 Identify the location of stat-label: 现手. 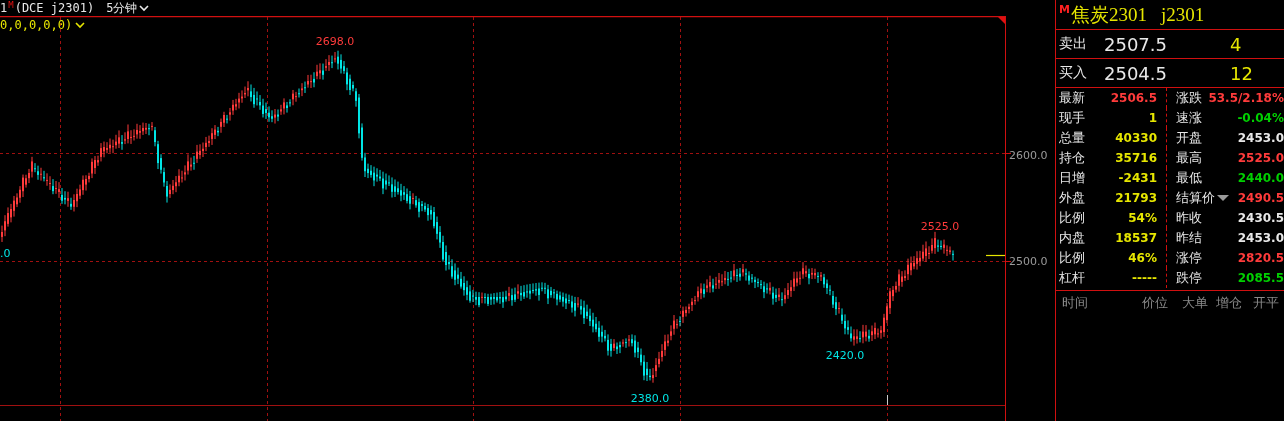
(1072, 118).